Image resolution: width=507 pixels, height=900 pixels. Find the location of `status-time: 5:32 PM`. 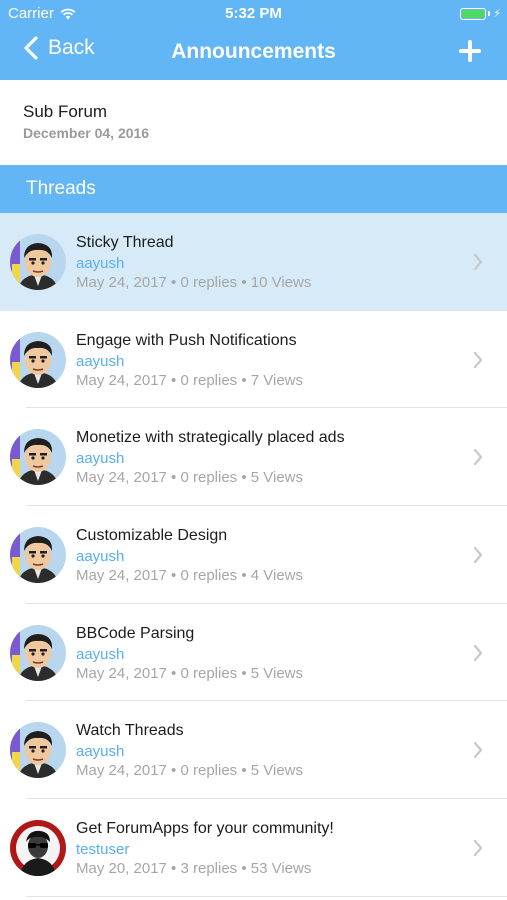

status-time: 5:32 PM is located at coordinates (253, 13).